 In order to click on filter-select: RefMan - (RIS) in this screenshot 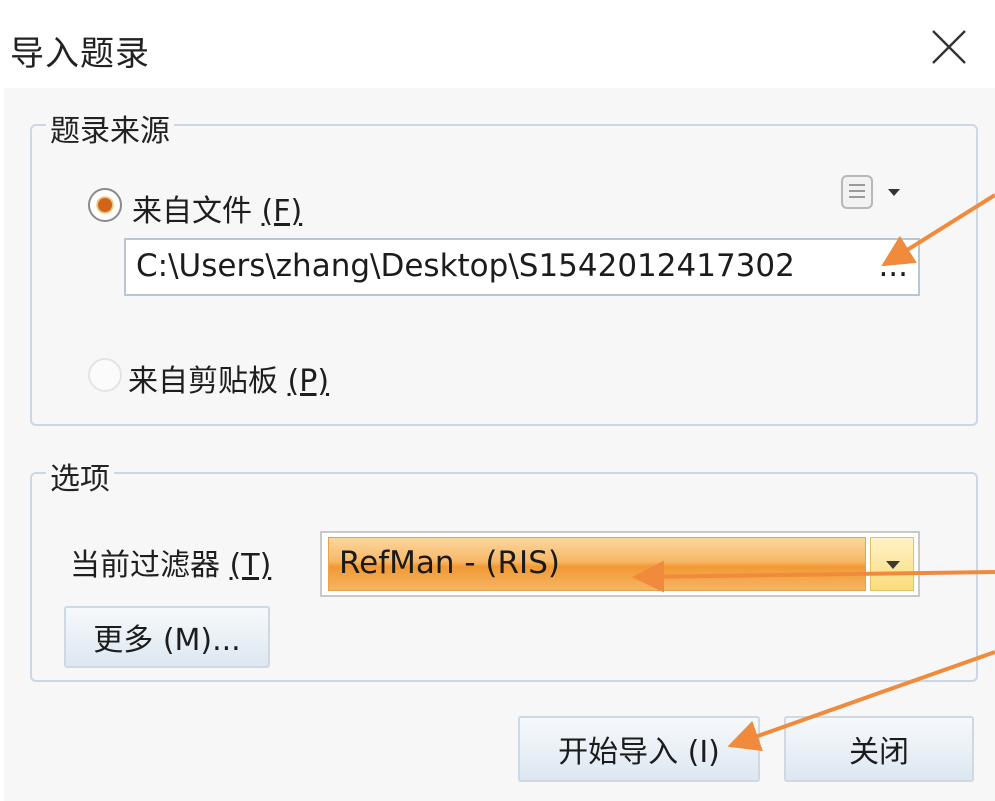, I will do `click(620, 564)`.